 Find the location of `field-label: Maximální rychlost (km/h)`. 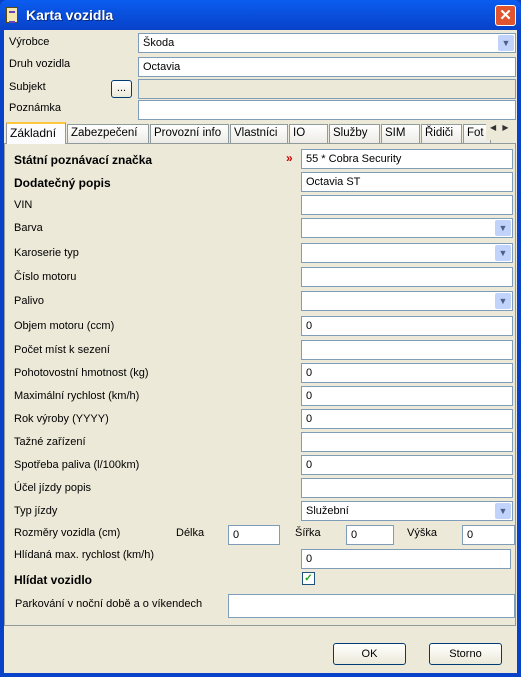

field-label: Maximální rychlost (km/h) is located at coordinates (77, 396).